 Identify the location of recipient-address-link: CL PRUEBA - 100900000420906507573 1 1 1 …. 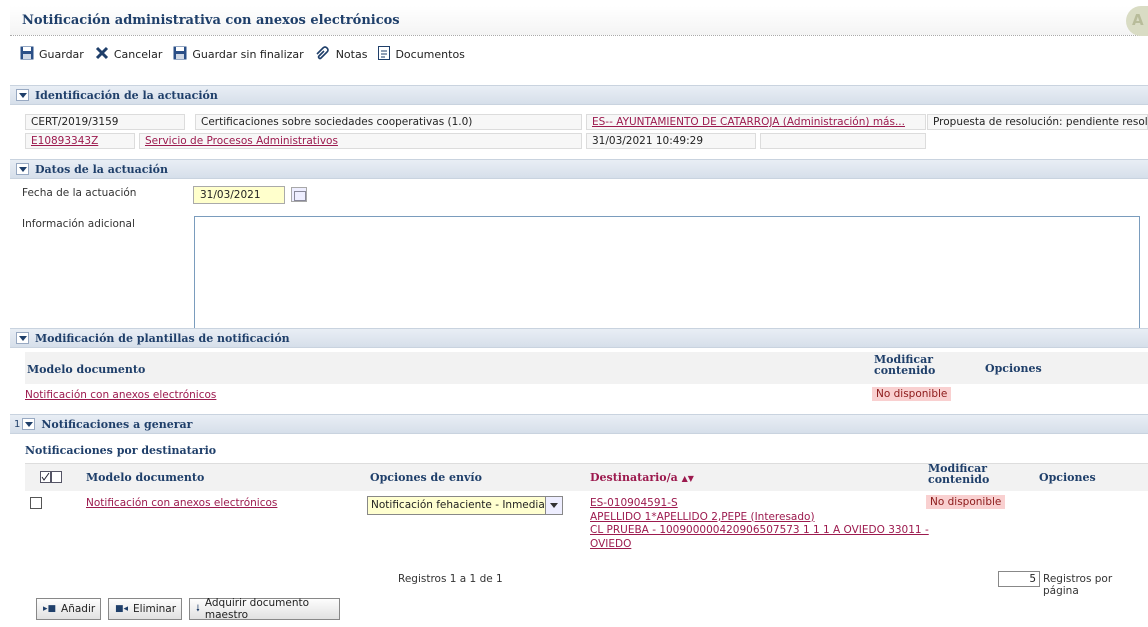
(759, 531).